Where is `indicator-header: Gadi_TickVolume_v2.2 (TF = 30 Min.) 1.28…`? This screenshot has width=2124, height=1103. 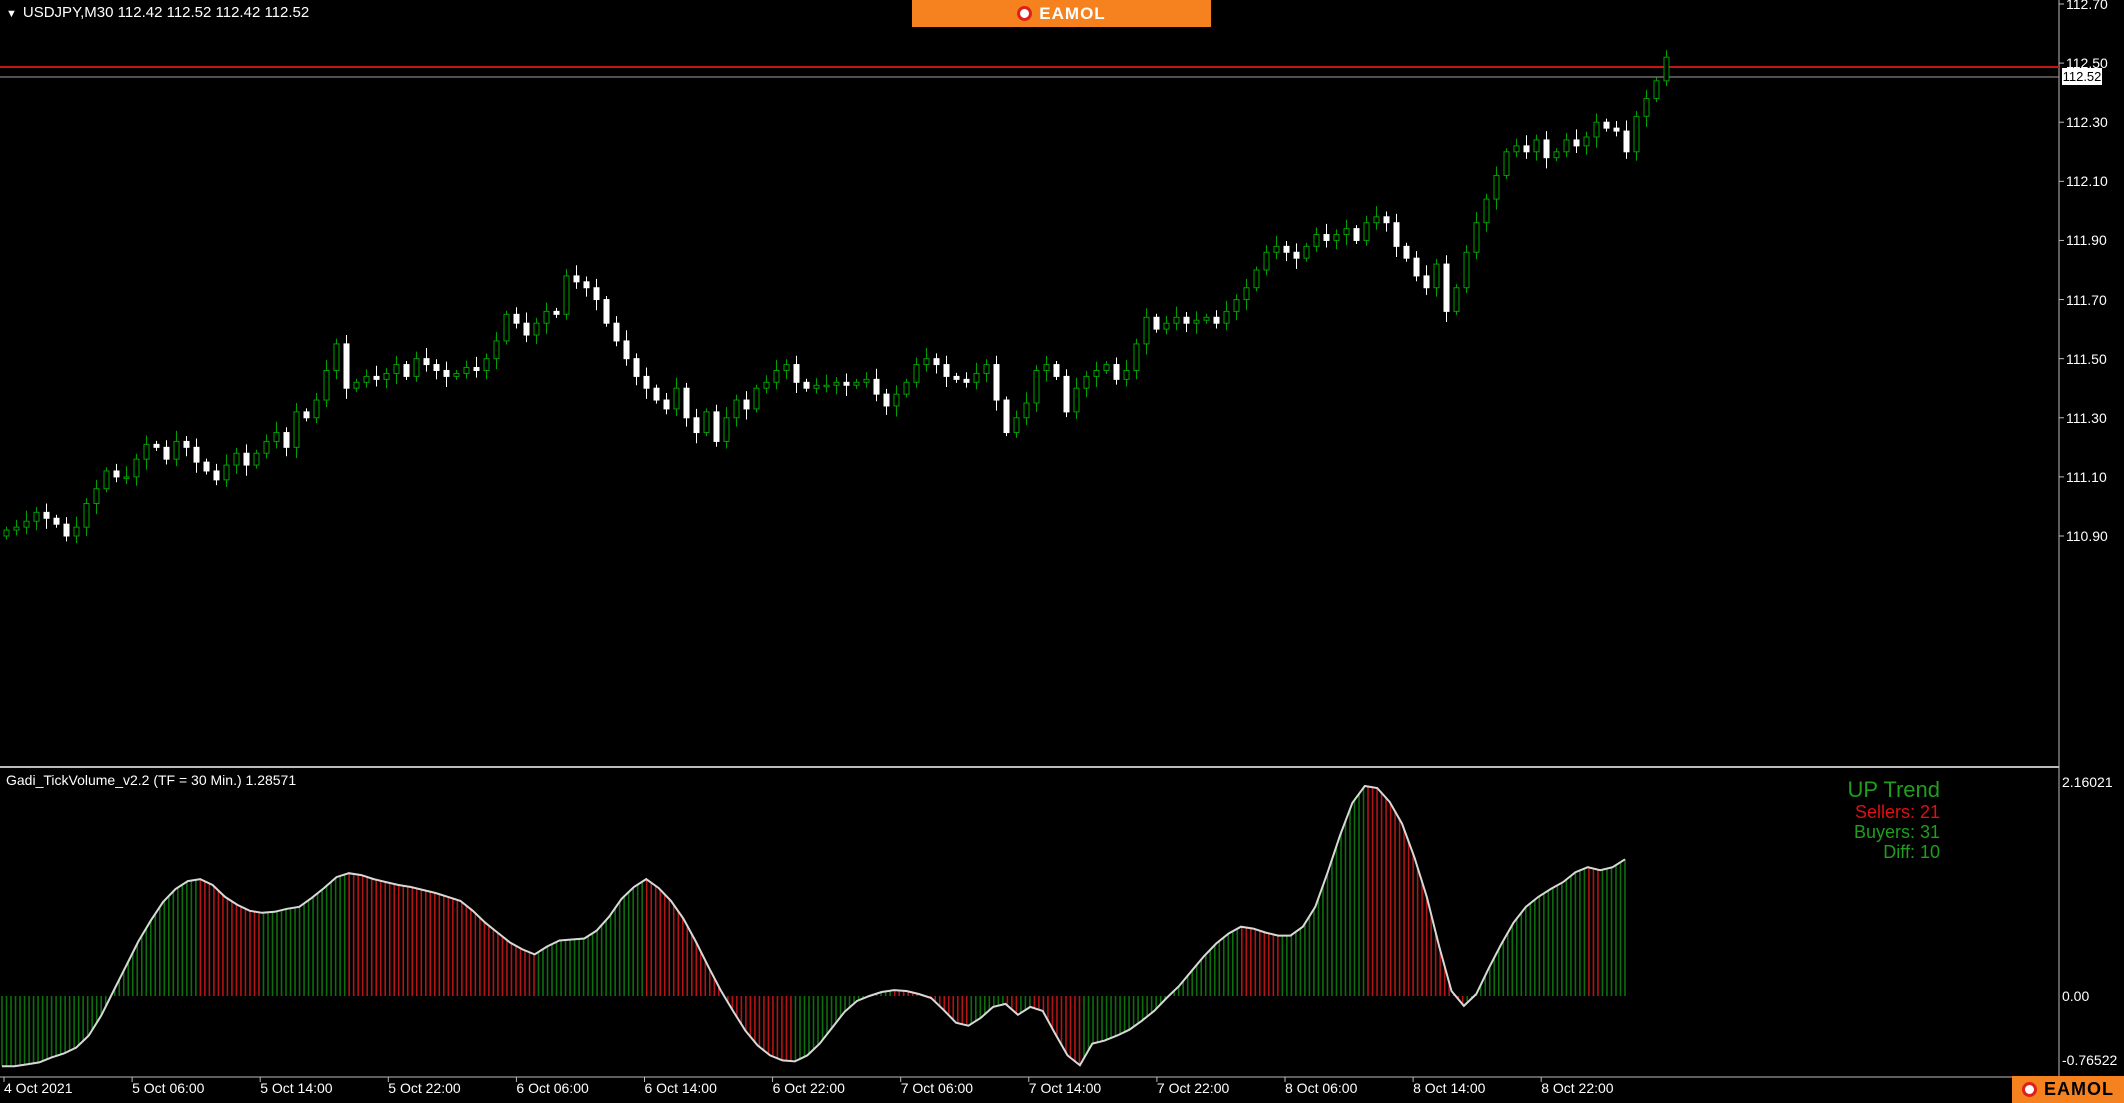 indicator-header: Gadi_TickVolume_v2.2 (TF = 30 Min.) 1.28… is located at coordinates (151, 780).